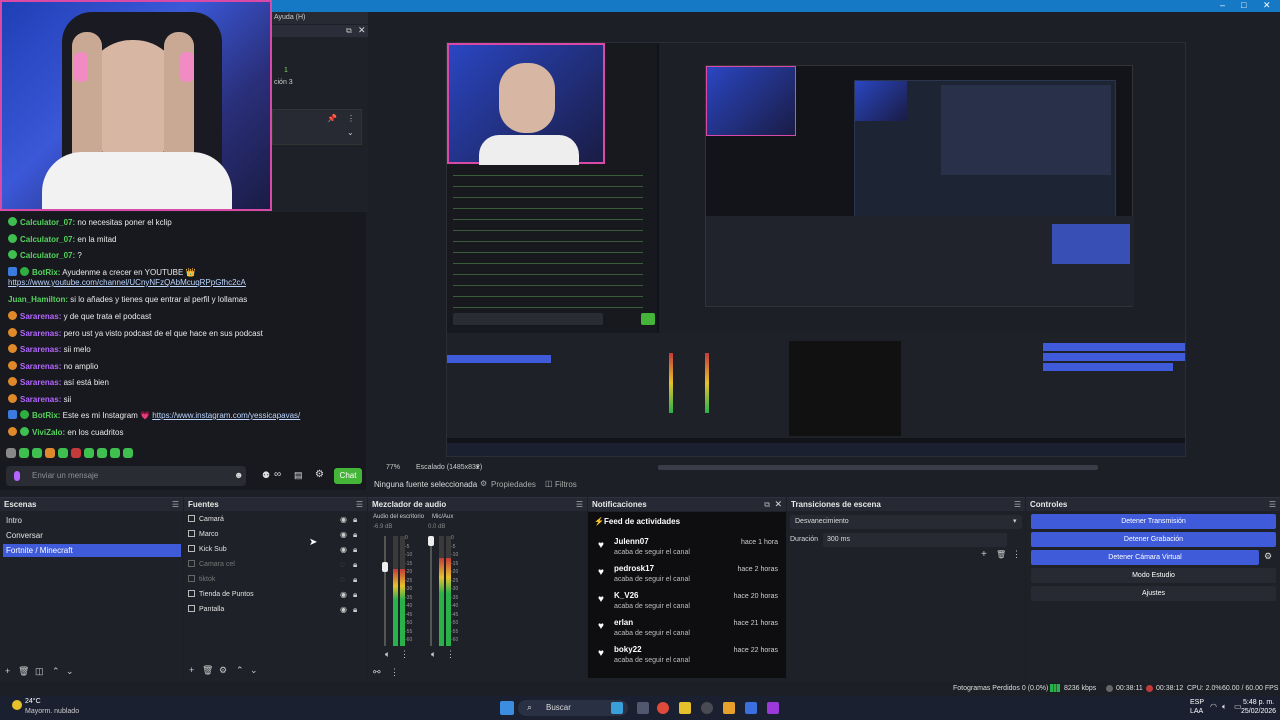  I want to click on chevron-down-icon: ⌄, so click(350, 132).